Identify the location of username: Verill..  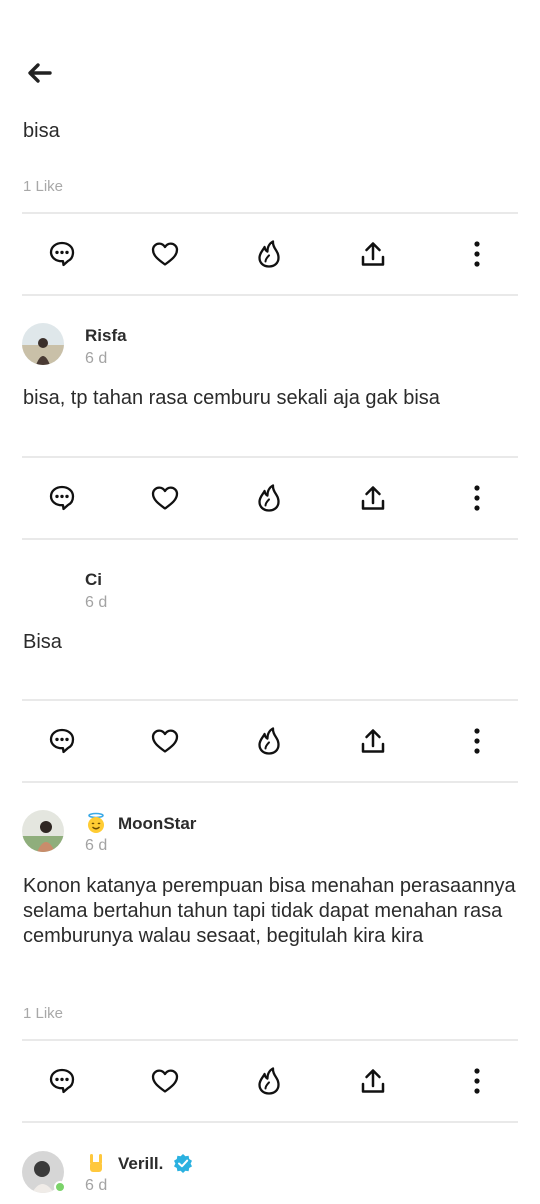
(140, 1164).